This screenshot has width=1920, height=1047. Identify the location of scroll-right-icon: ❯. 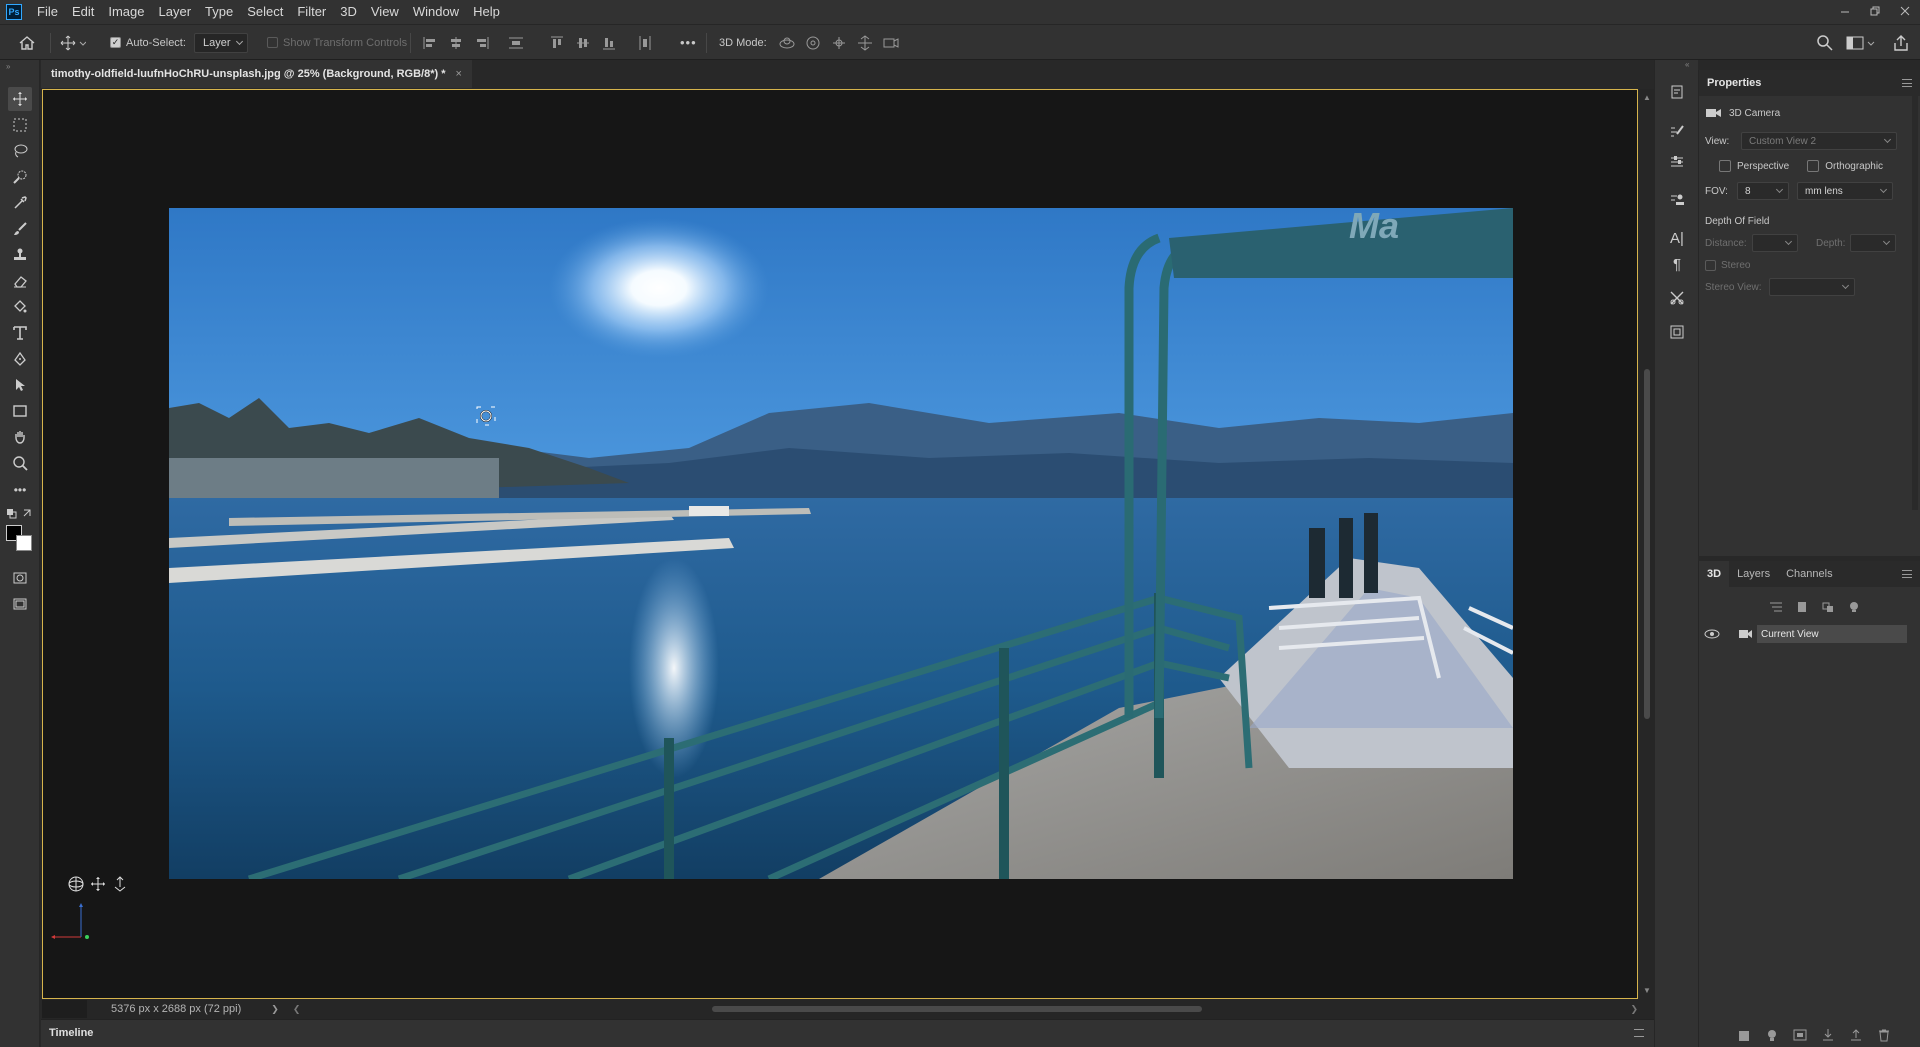
(1634, 1009).